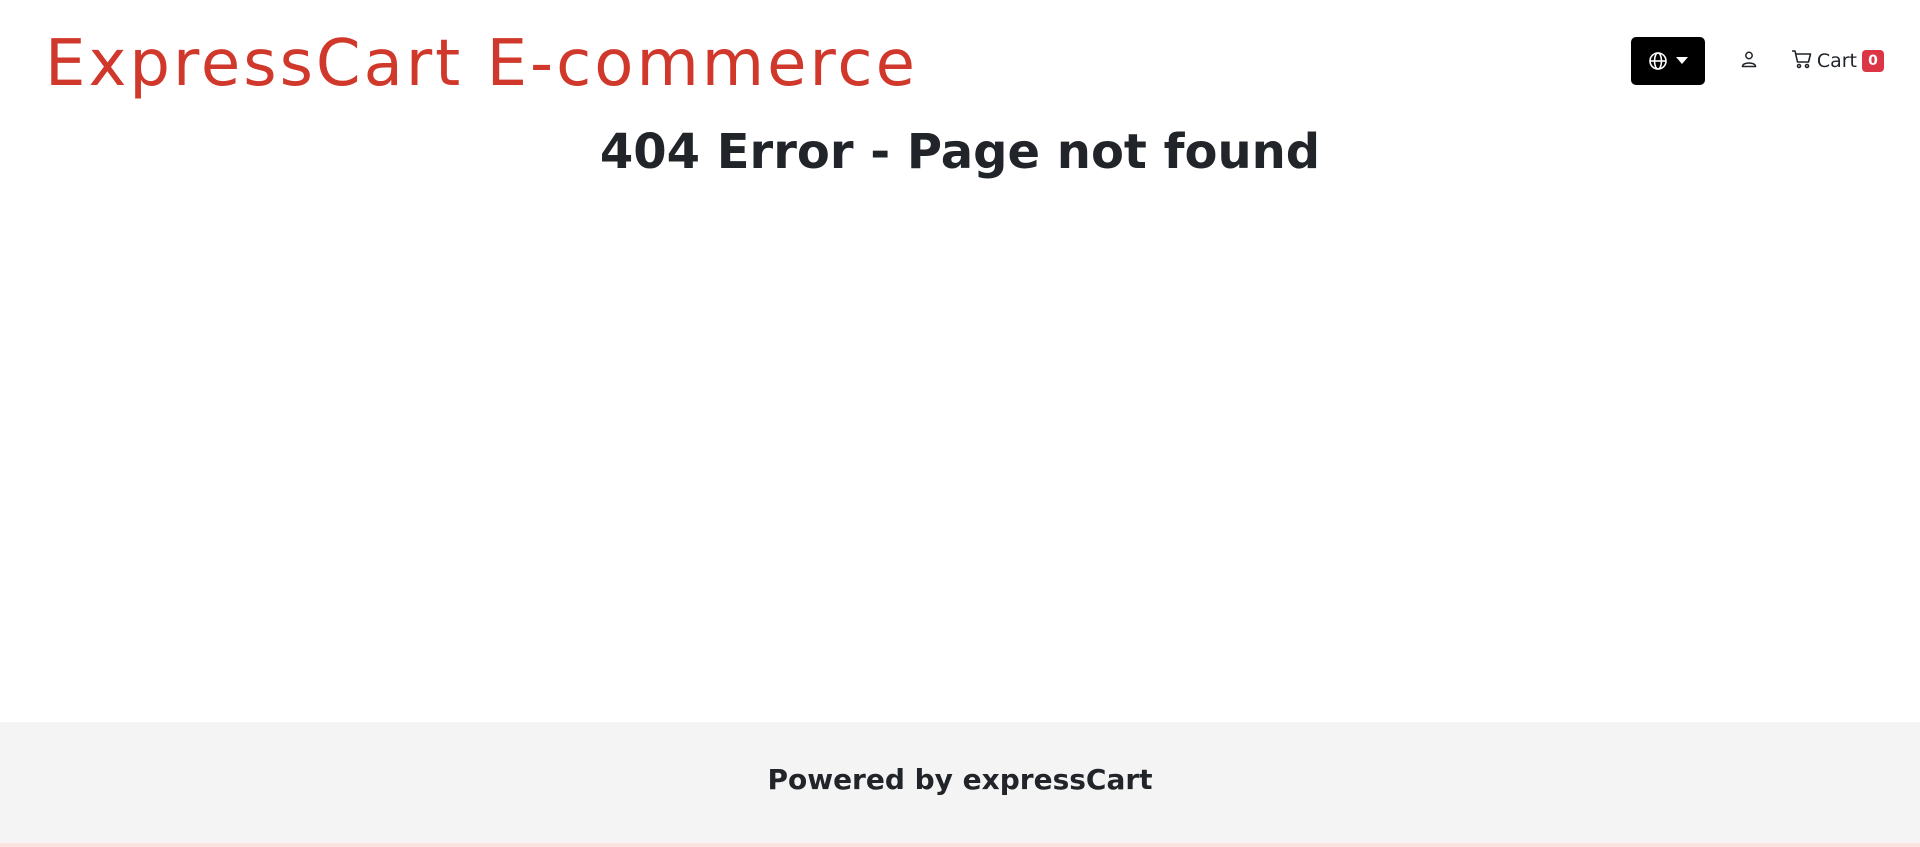 The height and width of the screenshot is (847, 1920). Describe the element at coordinates (481, 64) in the screenshot. I see `brand-logo-link: ExpressCart E-commerce` at that location.